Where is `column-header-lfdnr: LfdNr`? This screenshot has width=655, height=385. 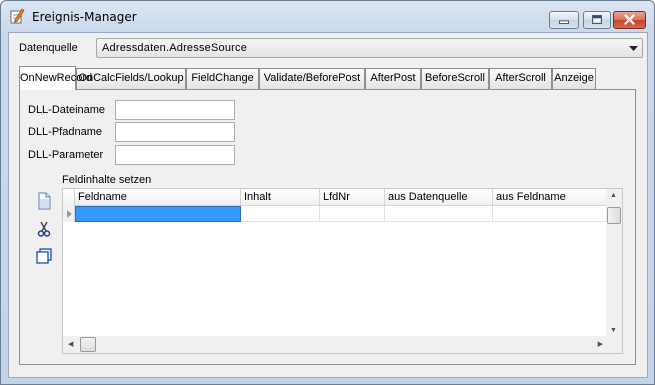 column-header-lfdnr: LfdNr is located at coordinates (352, 197).